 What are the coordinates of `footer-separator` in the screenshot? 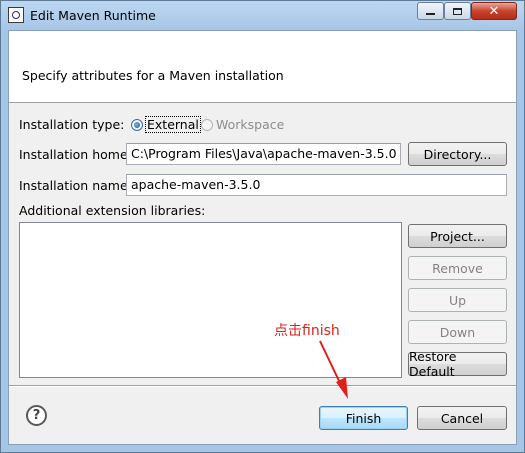 It's located at (262, 386).